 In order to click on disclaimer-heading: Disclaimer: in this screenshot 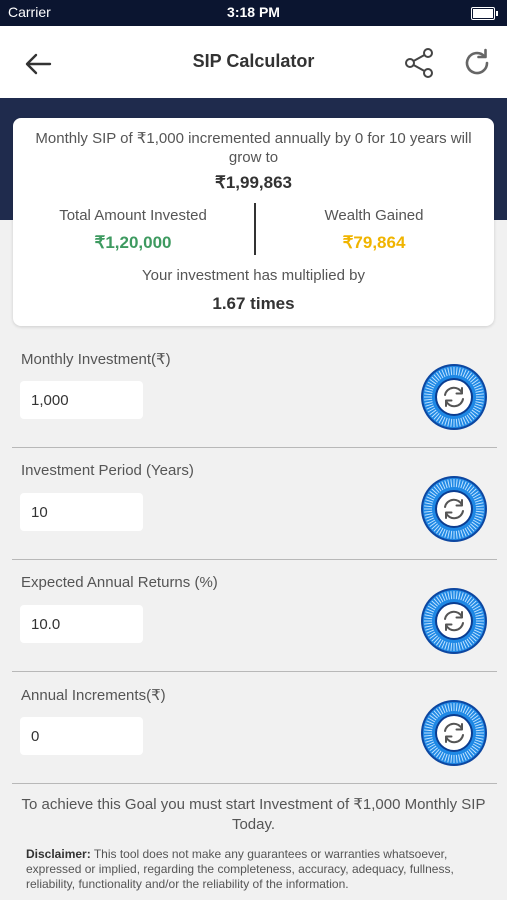, I will do `click(58, 854)`.